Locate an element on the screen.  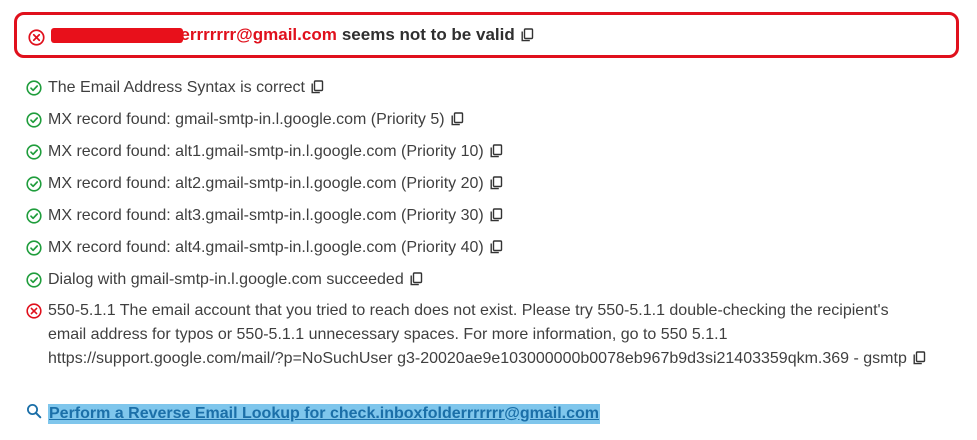
result-email: check.inboxfolderrrrrrr@gmail.com is located at coordinates (194, 35).